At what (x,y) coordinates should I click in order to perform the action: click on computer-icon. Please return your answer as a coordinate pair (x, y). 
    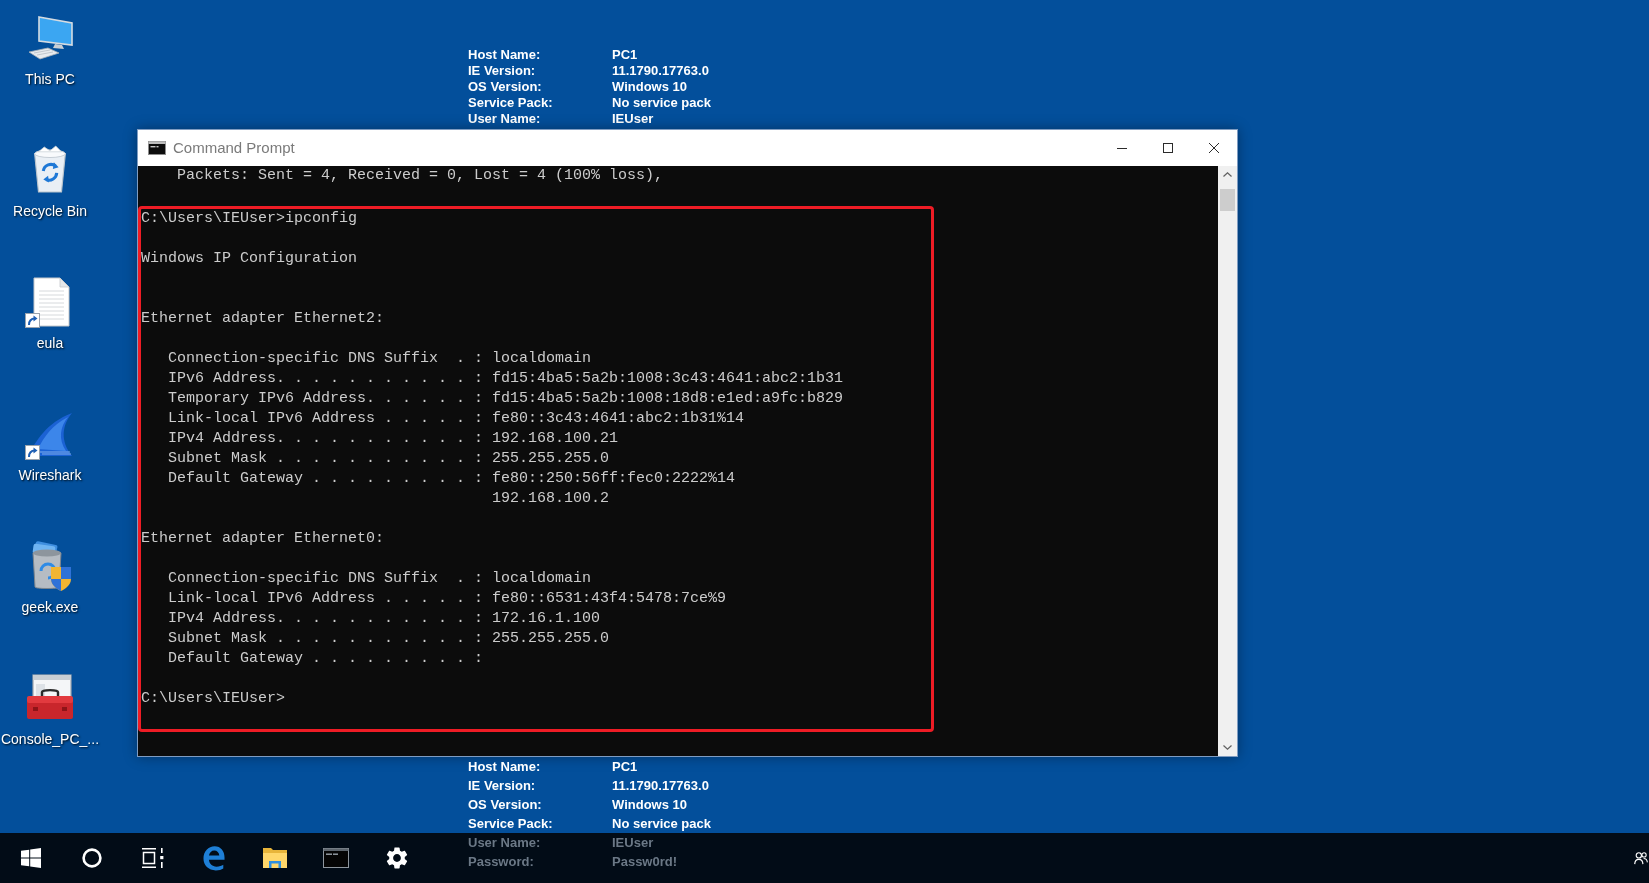
    Looking at the image, I should click on (50, 38).